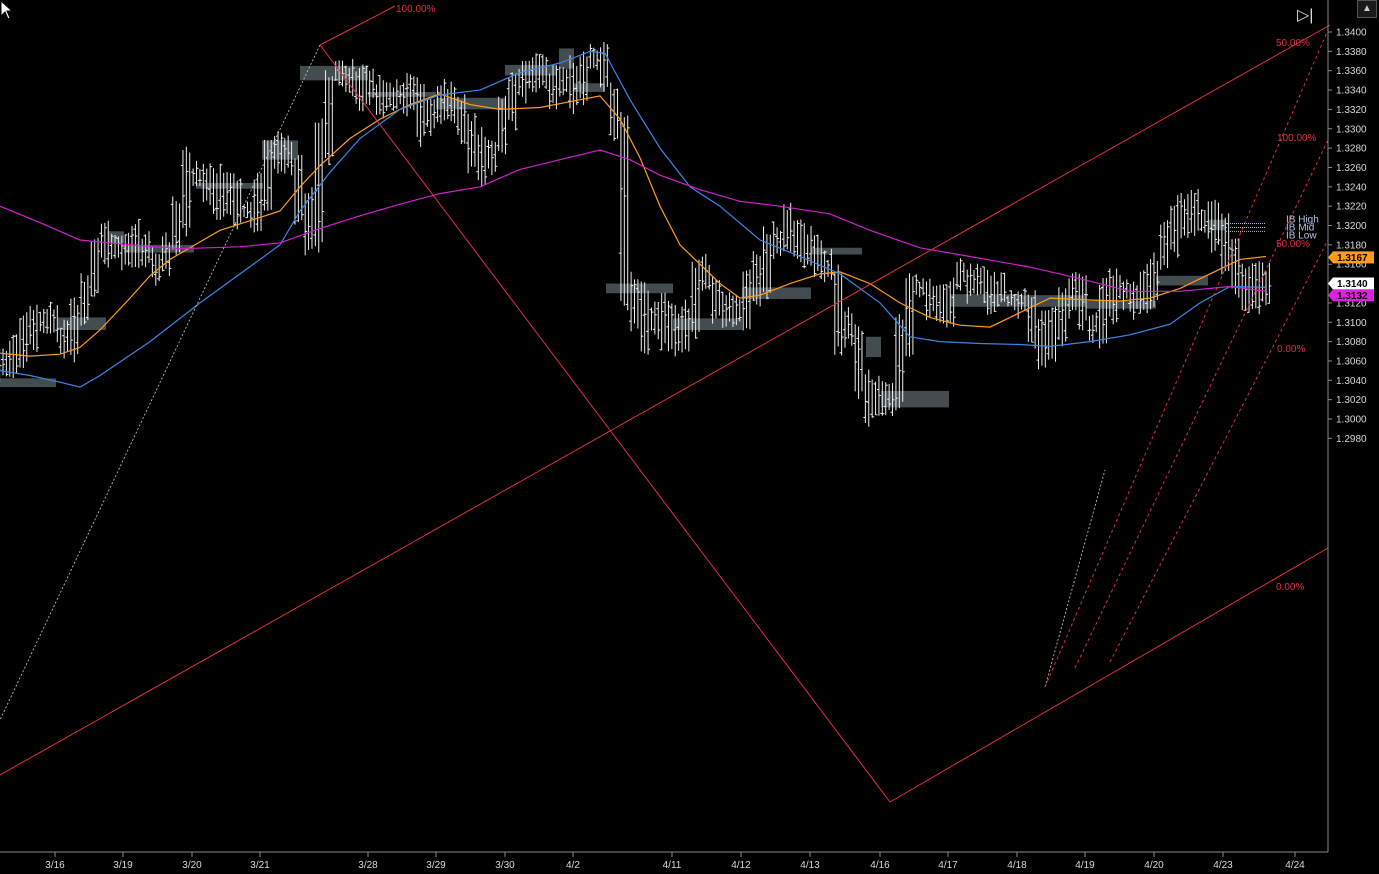 Image resolution: width=1379 pixels, height=874 pixels. I want to click on price-tick-label: 1.3060, so click(1351, 361).